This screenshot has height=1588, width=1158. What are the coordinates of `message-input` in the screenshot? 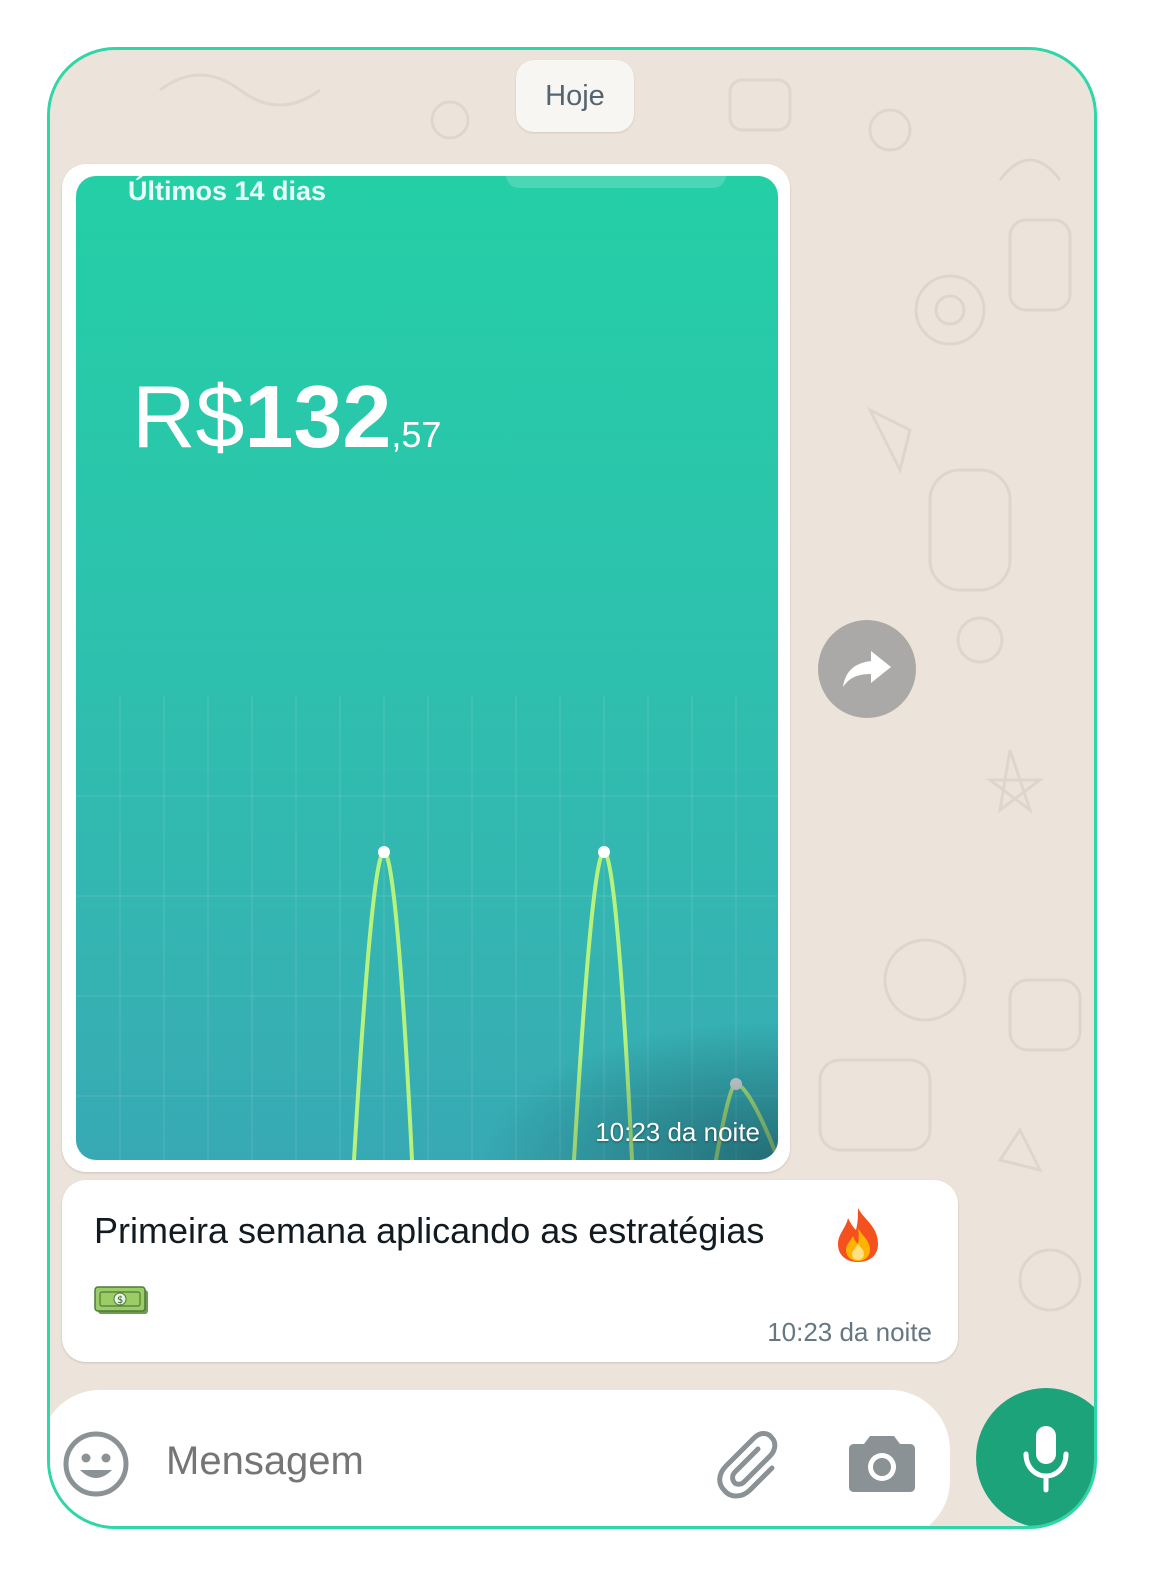 It's located at (426, 1461).